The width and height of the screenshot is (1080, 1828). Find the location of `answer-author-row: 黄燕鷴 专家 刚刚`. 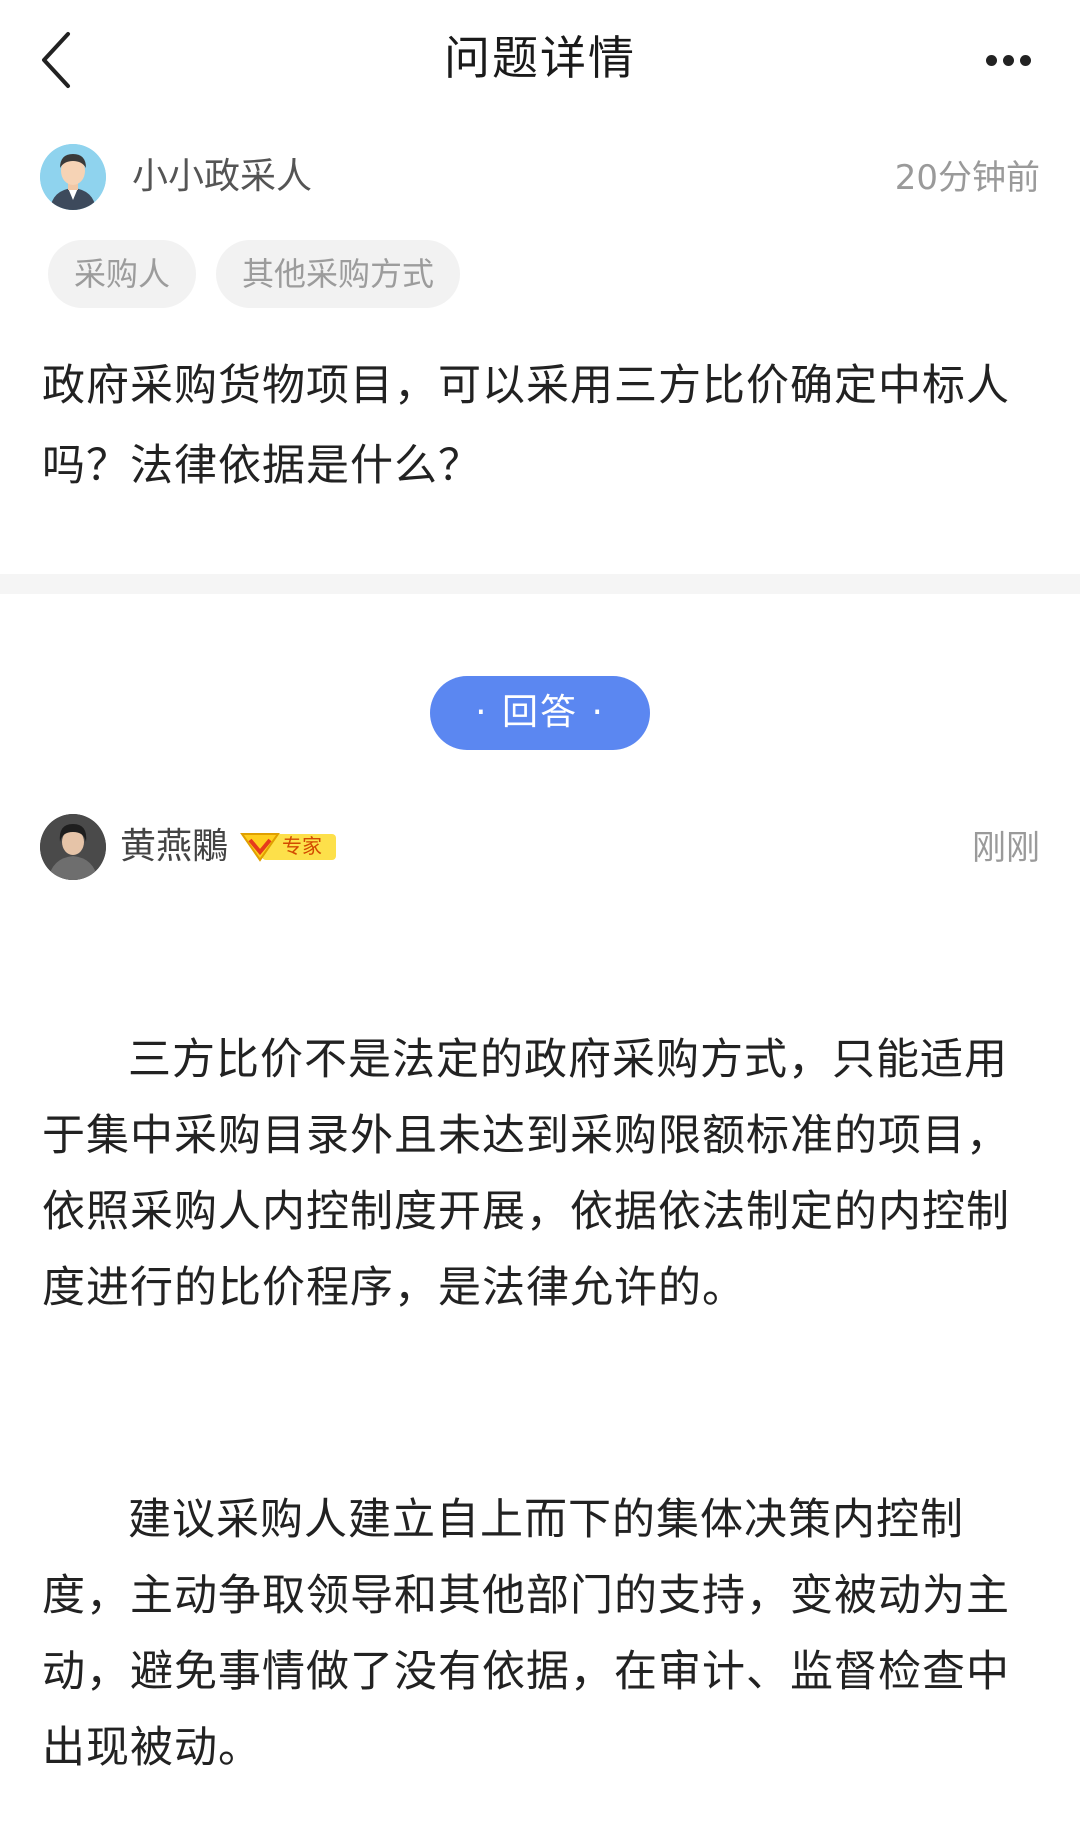

answer-author-row: 黄燕鷴 专家 刚刚 is located at coordinates (540, 847).